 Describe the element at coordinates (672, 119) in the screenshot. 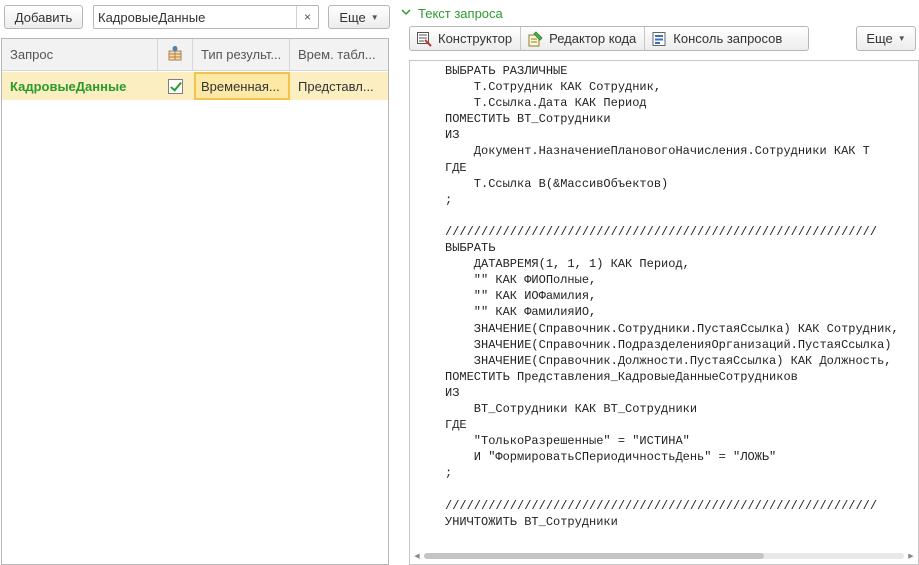

I see `code-line: ПОМЕСТИТЬ ВТ_Сотрудники` at that location.